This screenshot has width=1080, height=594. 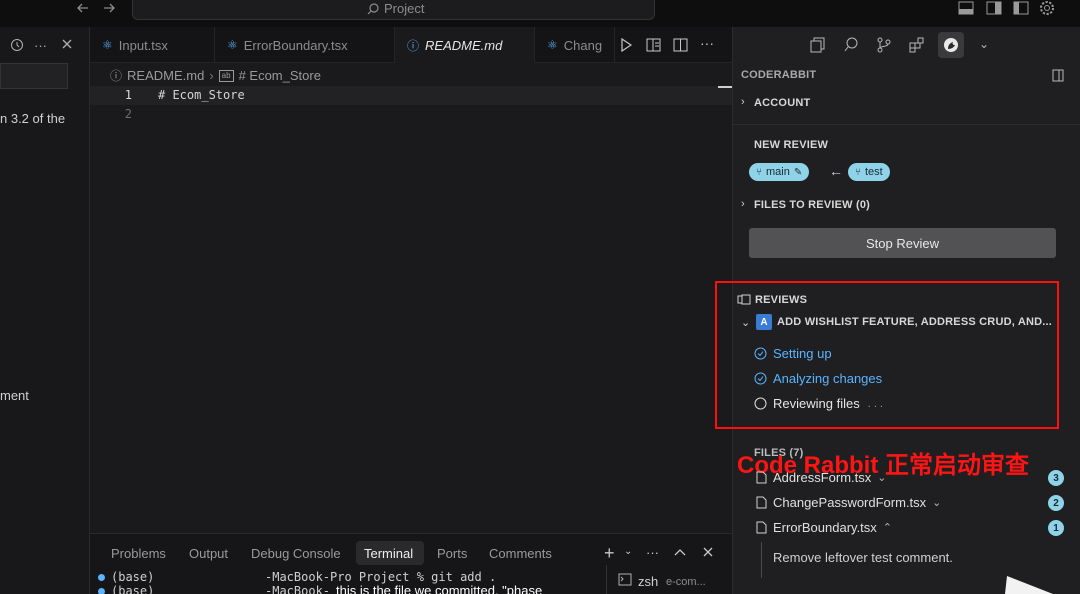 What do you see at coordinates (625, 579) in the screenshot?
I see `terminal-icon` at bounding box center [625, 579].